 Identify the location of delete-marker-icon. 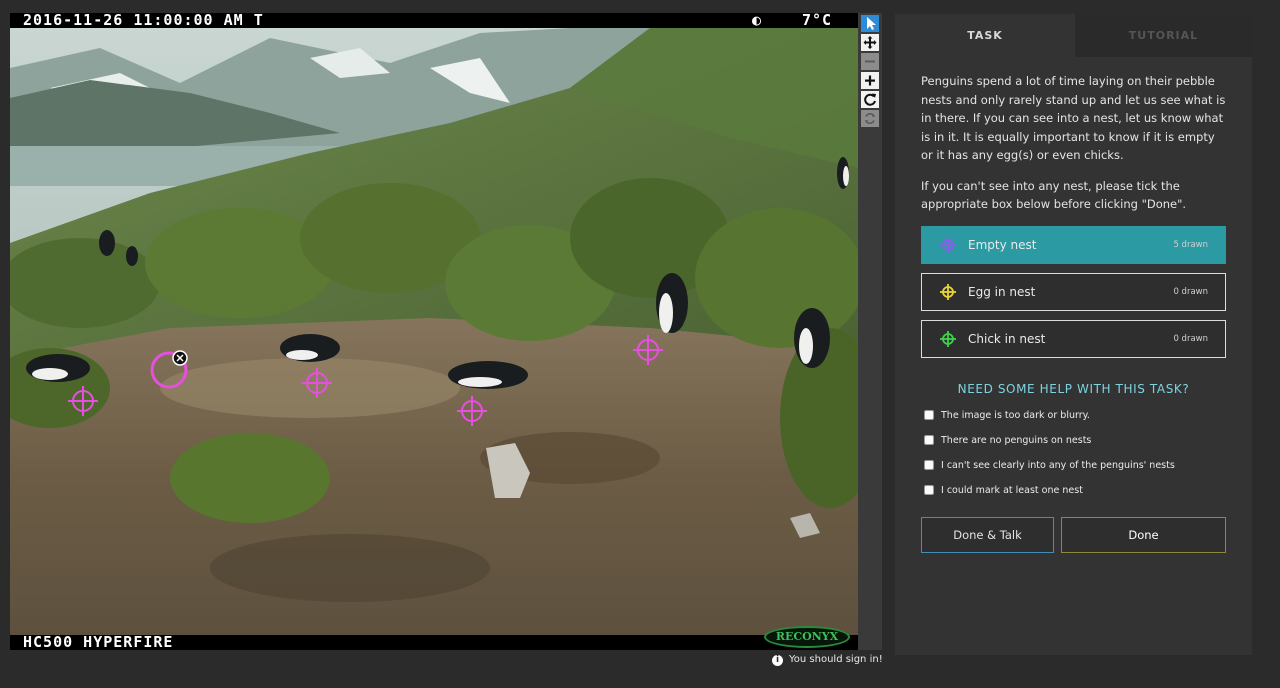
(180, 358).